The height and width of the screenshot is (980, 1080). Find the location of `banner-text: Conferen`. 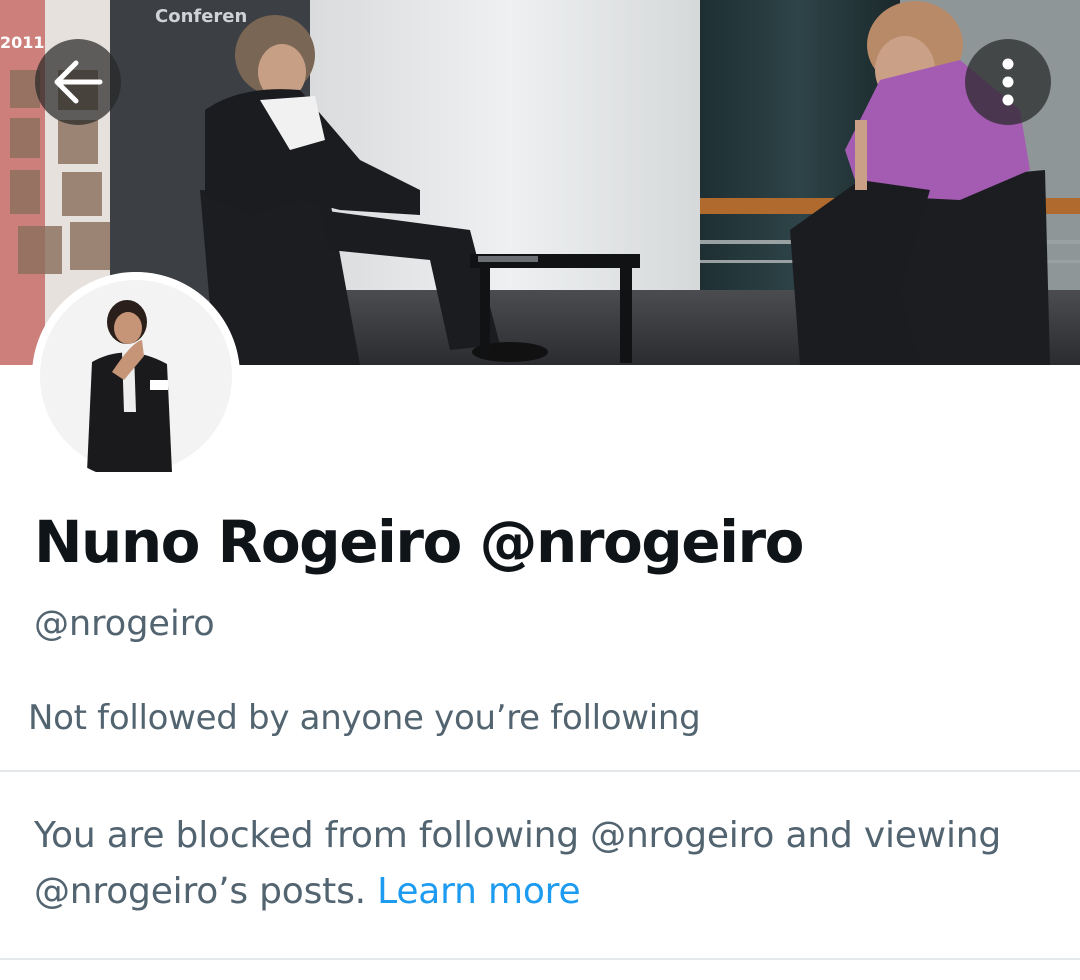

banner-text: Conferen is located at coordinates (201, 16).